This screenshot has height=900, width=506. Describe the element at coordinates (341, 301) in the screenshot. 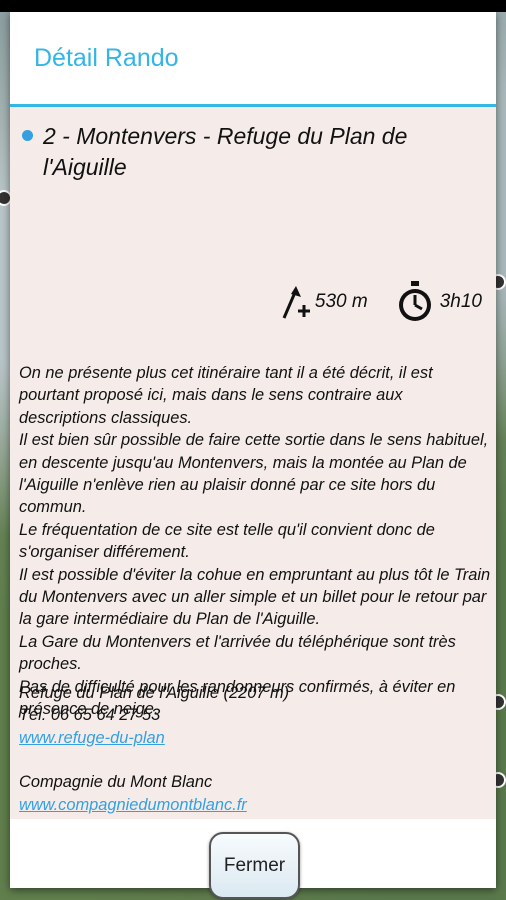

I see `elevation-value: 530 m` at that location.